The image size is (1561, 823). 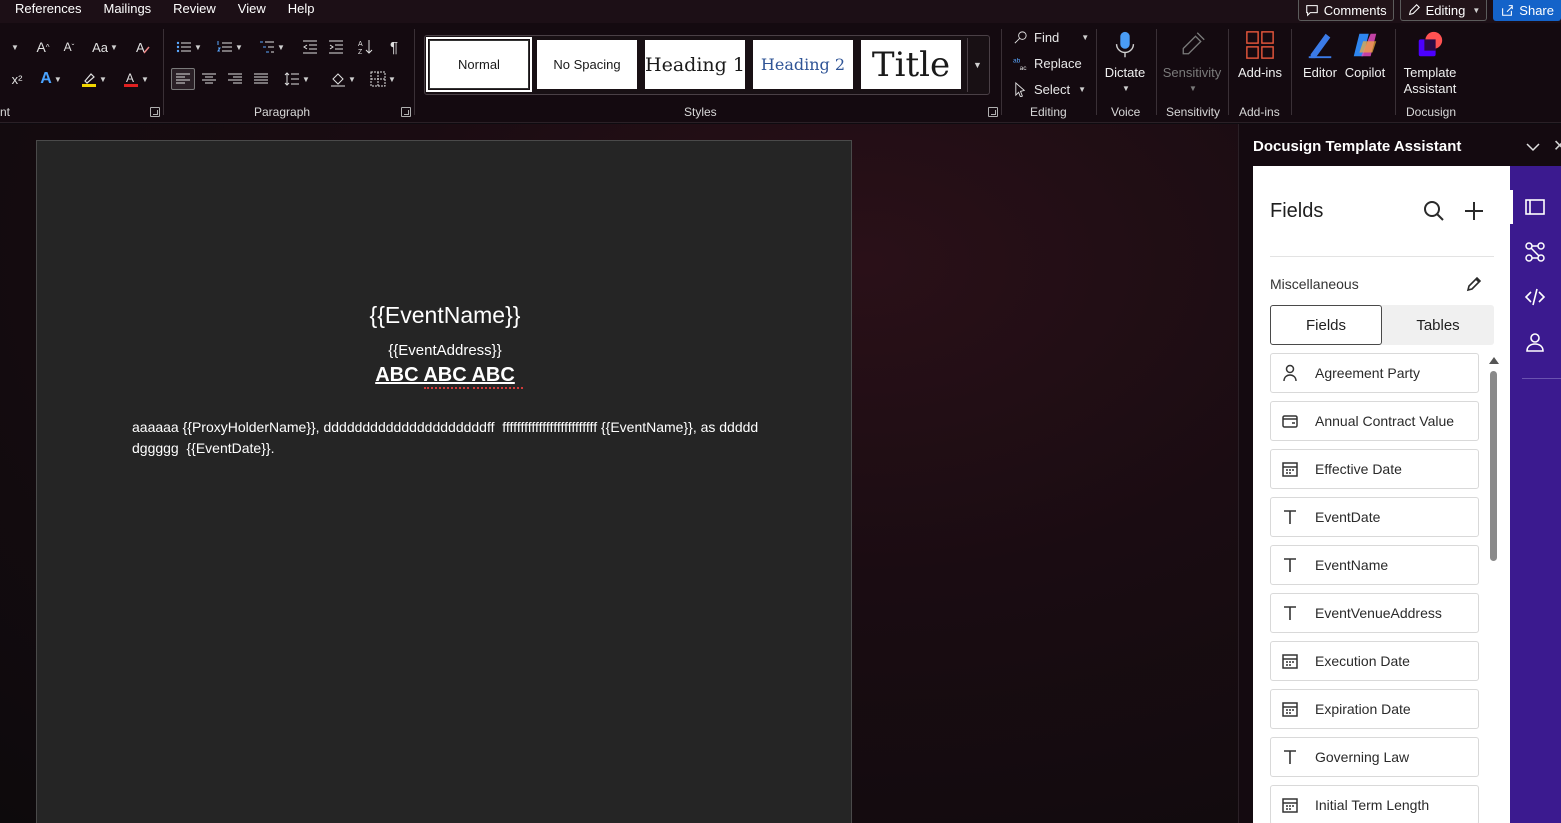 What do you see at coordinates (1048, 112) in the screenshot?
I see `editing-group-label: Editing` at bounding box center [1048, 112].